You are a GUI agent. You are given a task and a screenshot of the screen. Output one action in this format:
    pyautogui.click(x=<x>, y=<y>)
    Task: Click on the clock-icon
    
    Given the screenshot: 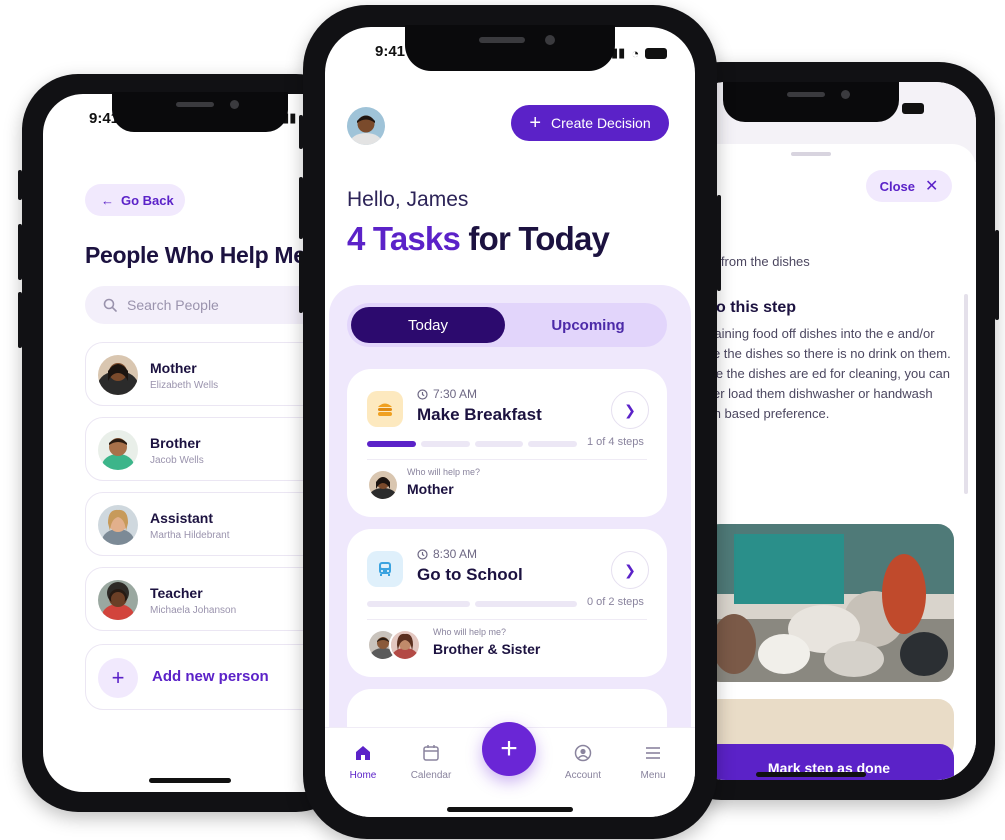 What is the action you would take?
    pyautogui.click(x=422, y=554)
    